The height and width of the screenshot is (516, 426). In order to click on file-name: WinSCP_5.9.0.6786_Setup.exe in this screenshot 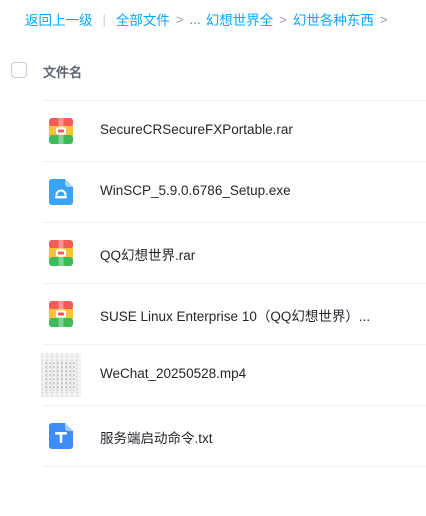, I will do `click(195, 190)`.